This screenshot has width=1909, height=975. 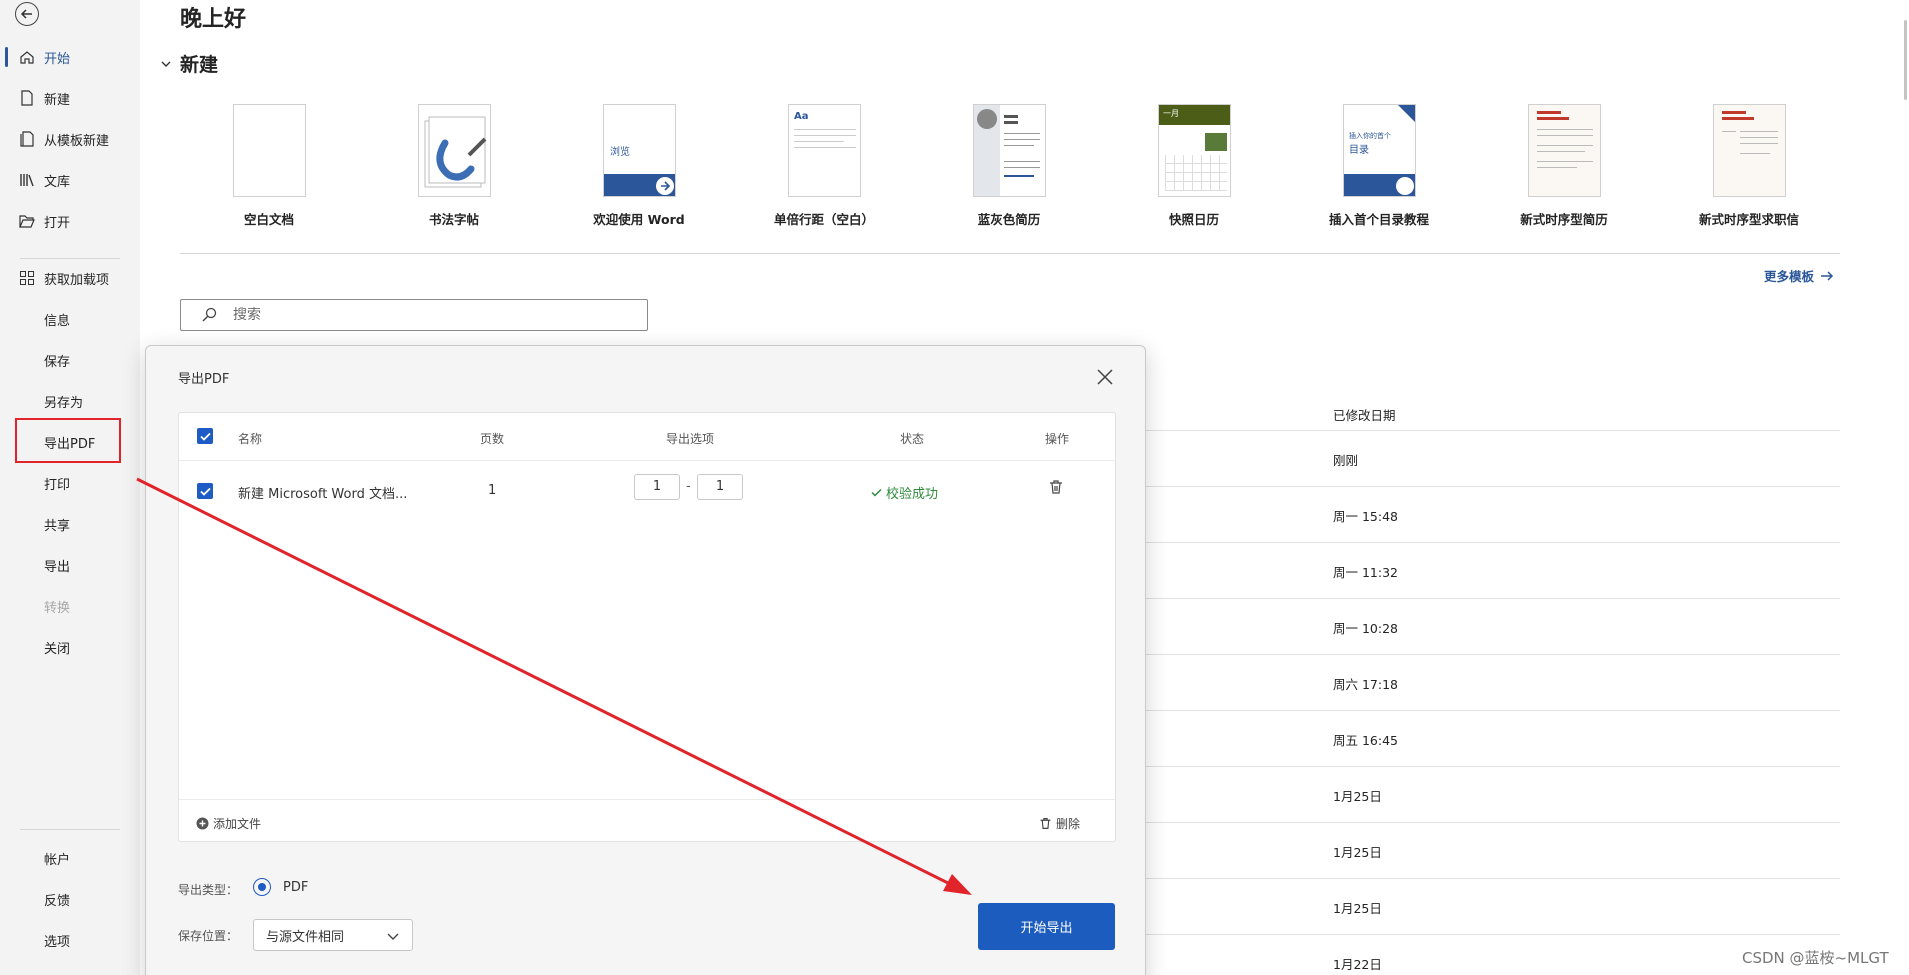 What do you see at coordinates (720, 487) in the screenshot?
I see `page-range-to-input: 1` at bounding box center [720, 487].